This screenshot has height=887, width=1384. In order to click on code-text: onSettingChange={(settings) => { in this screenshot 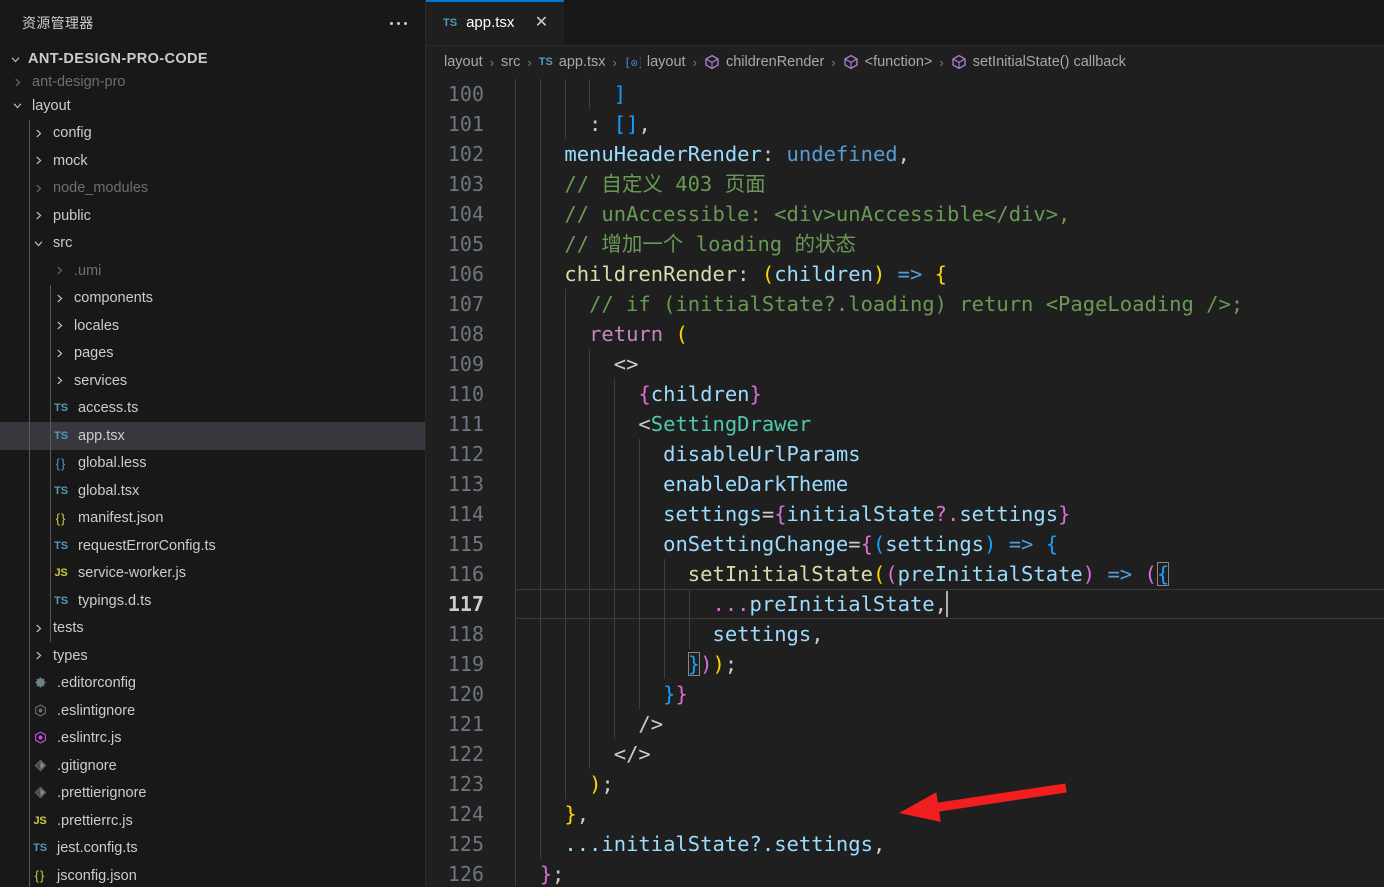, I will do `click(779, 544)`.